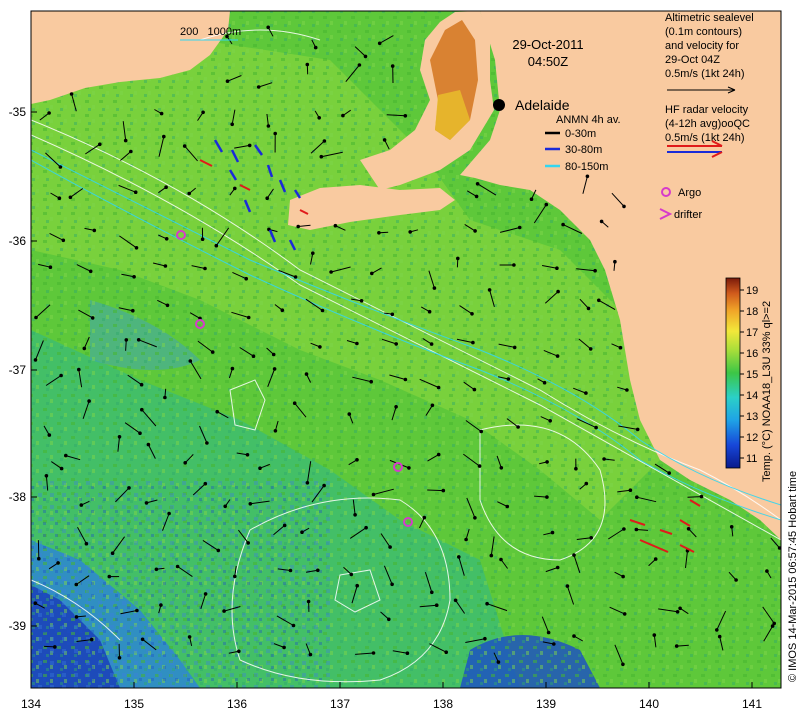 The image size is (800, 725). What do you see at coordinates (237, 704) in the screenshot?
I see `x-tick-label: 136` at bounding box center [237, 704].